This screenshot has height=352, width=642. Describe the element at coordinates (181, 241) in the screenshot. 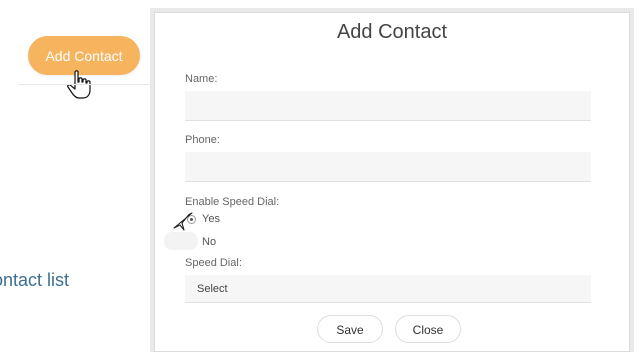

I see `radio-hover-highlight` at that location.